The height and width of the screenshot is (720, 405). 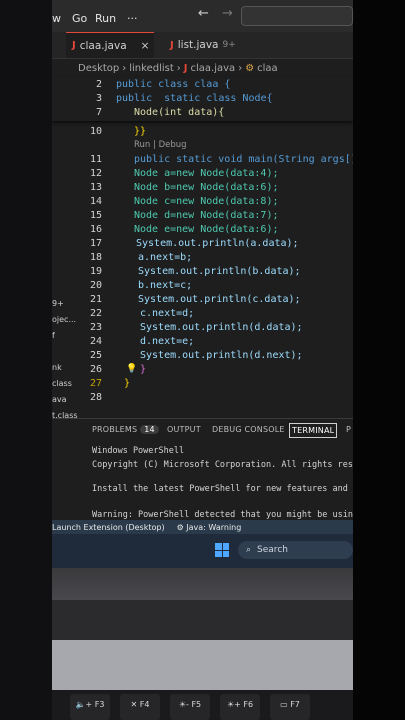 What do you see at coordinates (95, 313) in the screenshot?
I see `line-number: 22` at bounding box center [95, 313].